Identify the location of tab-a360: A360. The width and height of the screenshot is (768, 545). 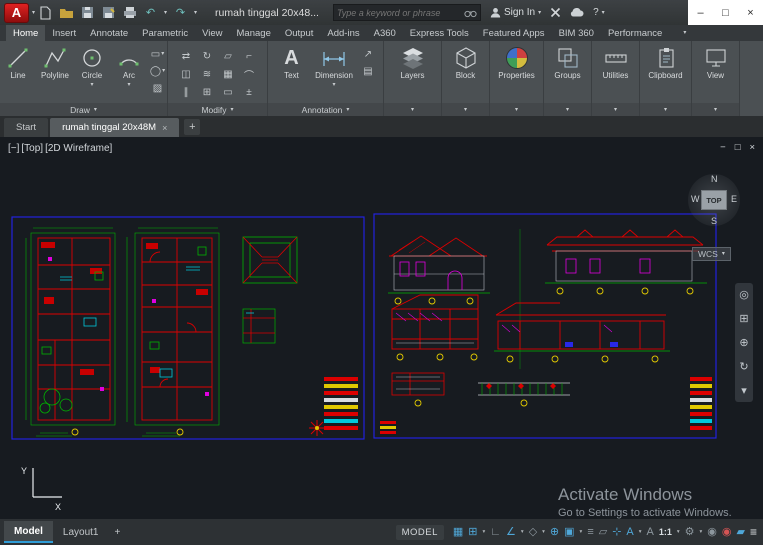
(385, 33).